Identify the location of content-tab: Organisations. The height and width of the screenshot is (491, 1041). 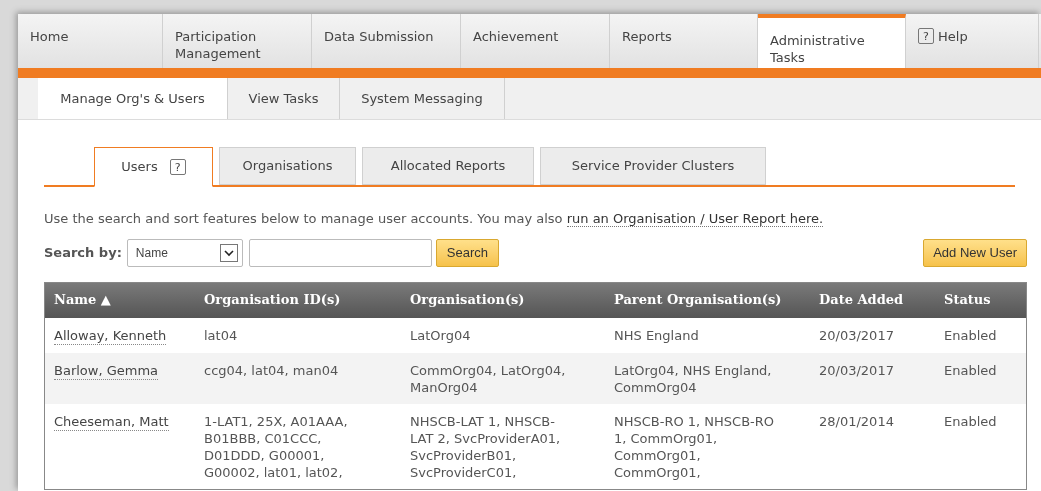
(287, 166).